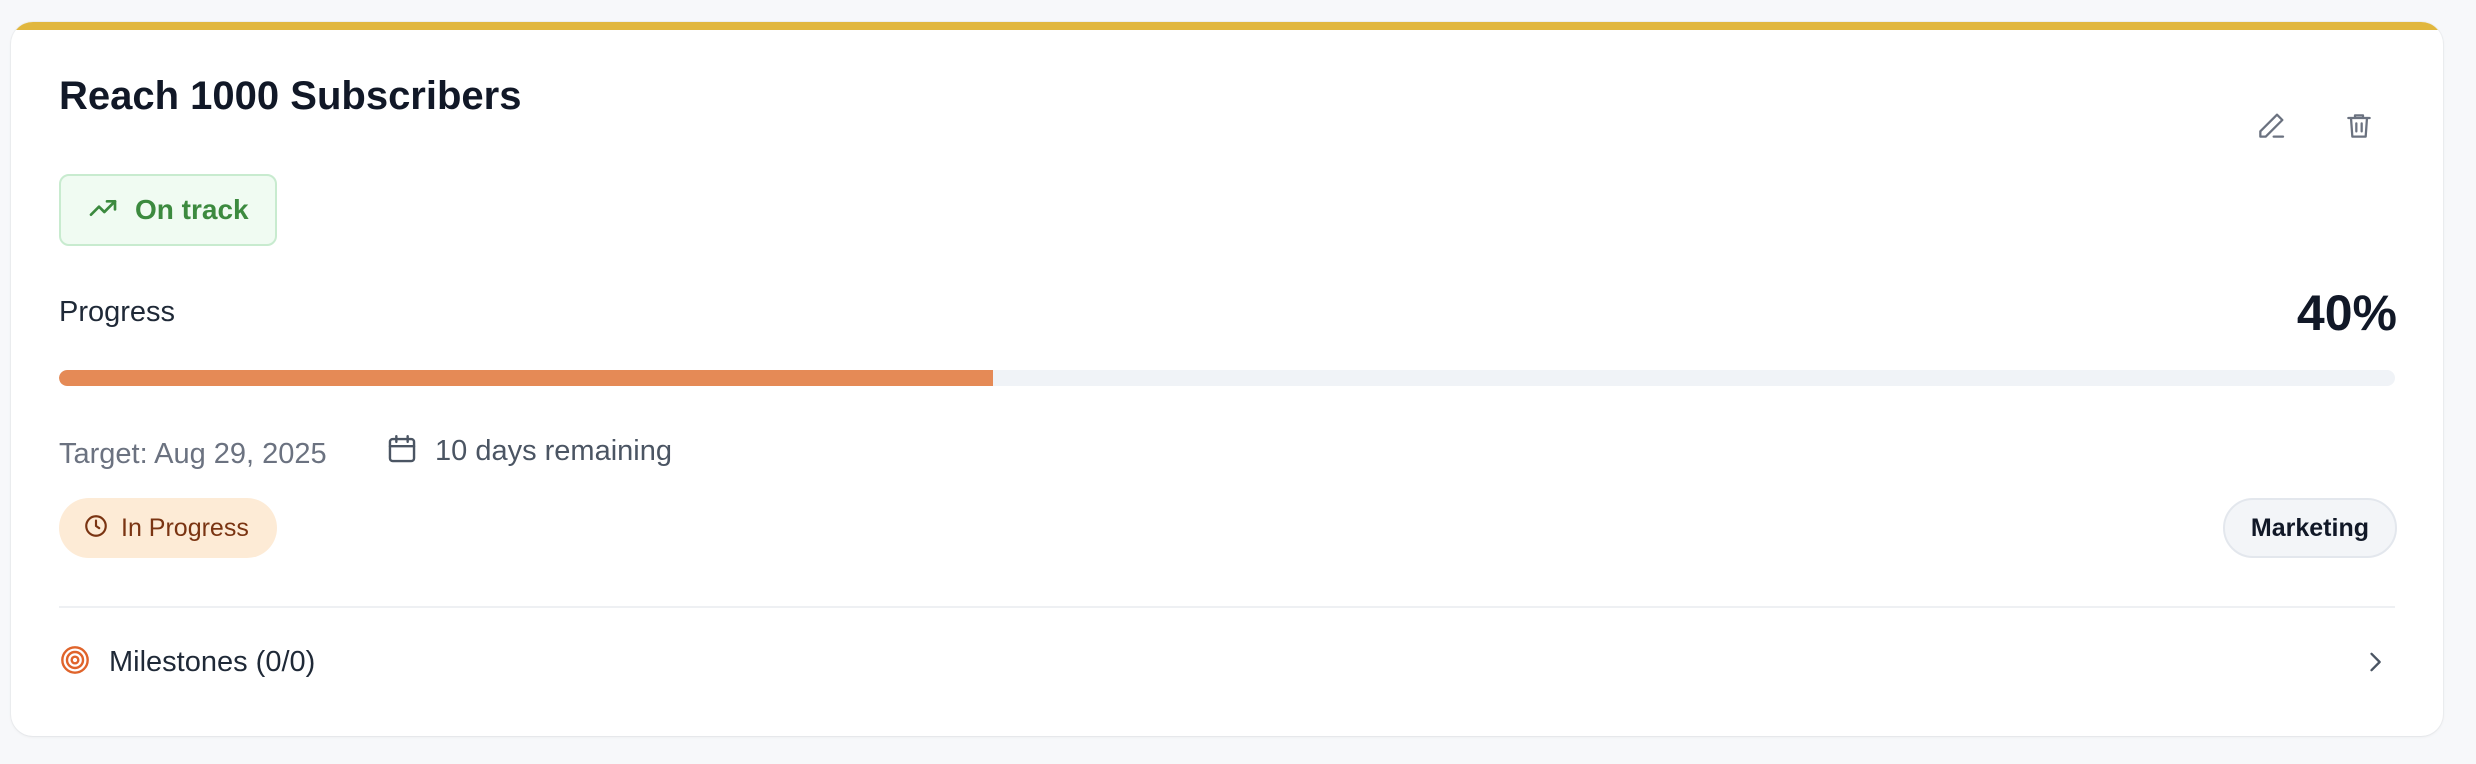 The image size is (2476, 764). I want to click on trending-up-icon, so click(103, 210).